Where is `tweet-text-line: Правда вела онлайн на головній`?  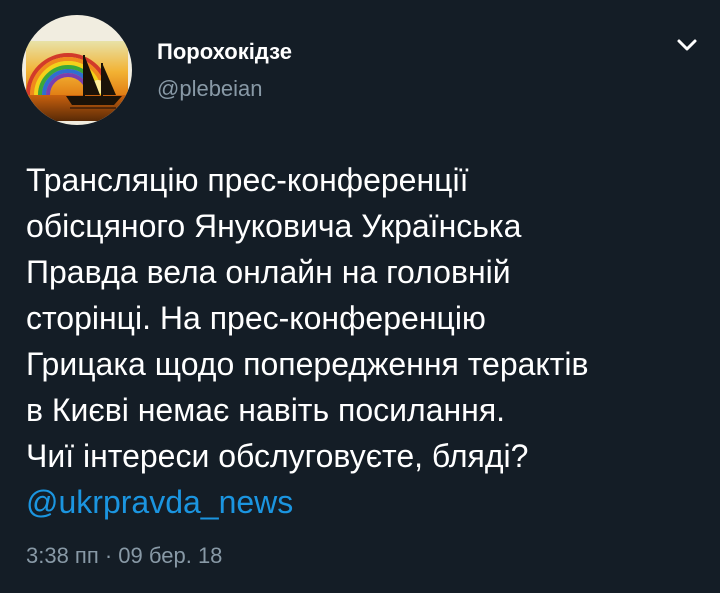
tweet-text-line: Правда вела онлайн на головній is located at coordinates (268, 272).